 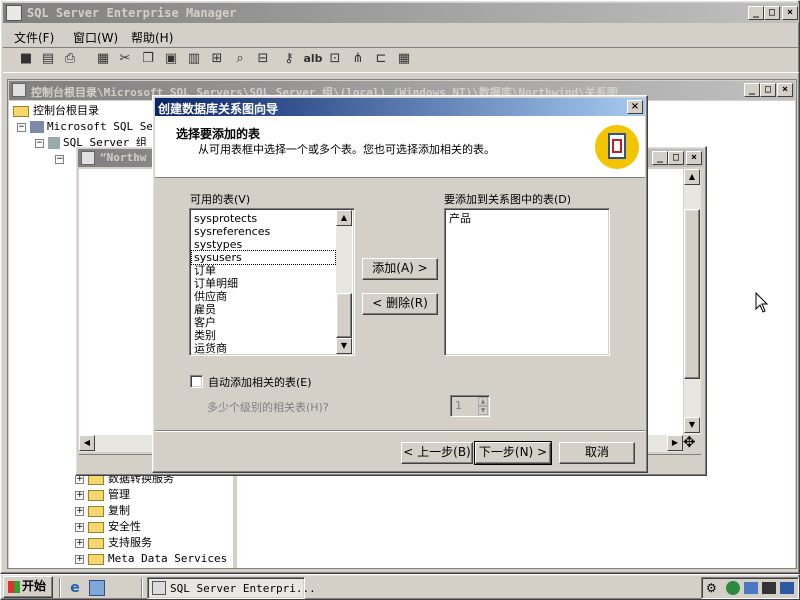 What do you see at coordinates (263, 309) in the screenshot?
I see `available-table-item: 雇员` at bounding box center [263, 309].